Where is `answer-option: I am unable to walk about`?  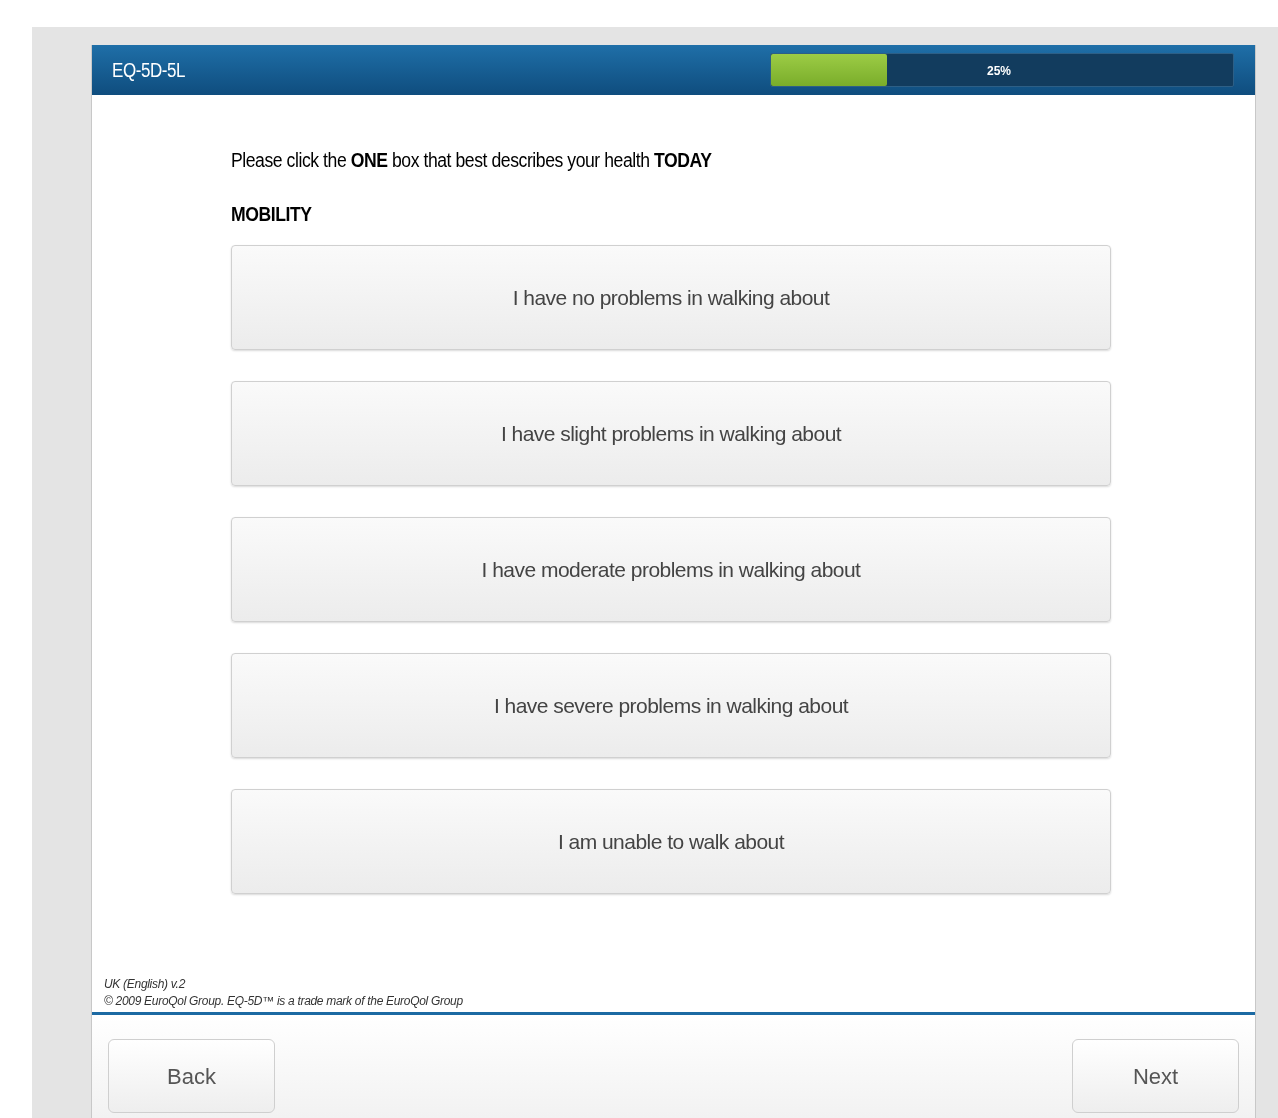
answer-option: I am unable to walk about is located at coordinates (671, 841).